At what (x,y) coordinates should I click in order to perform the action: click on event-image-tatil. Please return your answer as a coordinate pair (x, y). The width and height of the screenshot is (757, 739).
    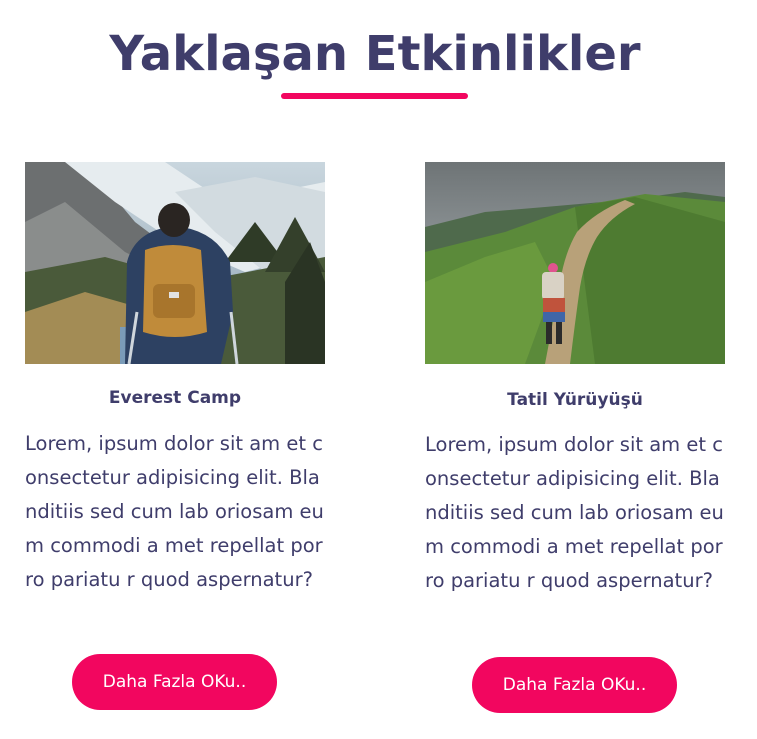
    Looking at the image, I should click on (575, 263).